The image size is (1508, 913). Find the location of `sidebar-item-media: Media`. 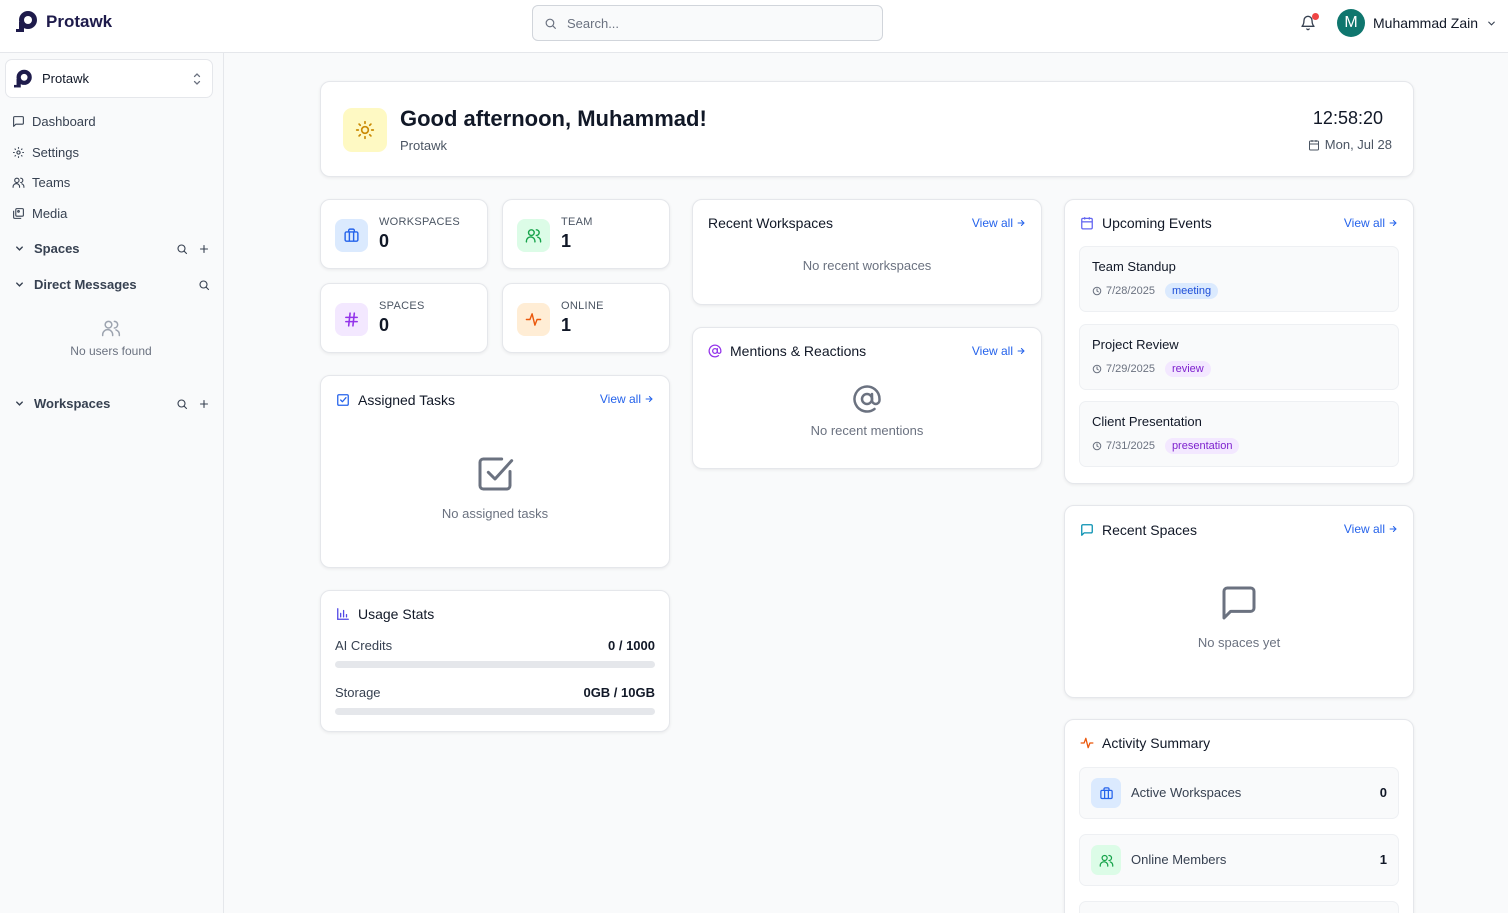

sidebar-item-media: Media is located at coordinates (39, 213).